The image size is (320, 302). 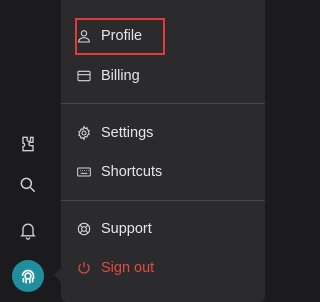 What do you see at coordinates (165, 36) in the screenshot?
I see `menu-item-profile: Profile` at bounding box center [165, 36].